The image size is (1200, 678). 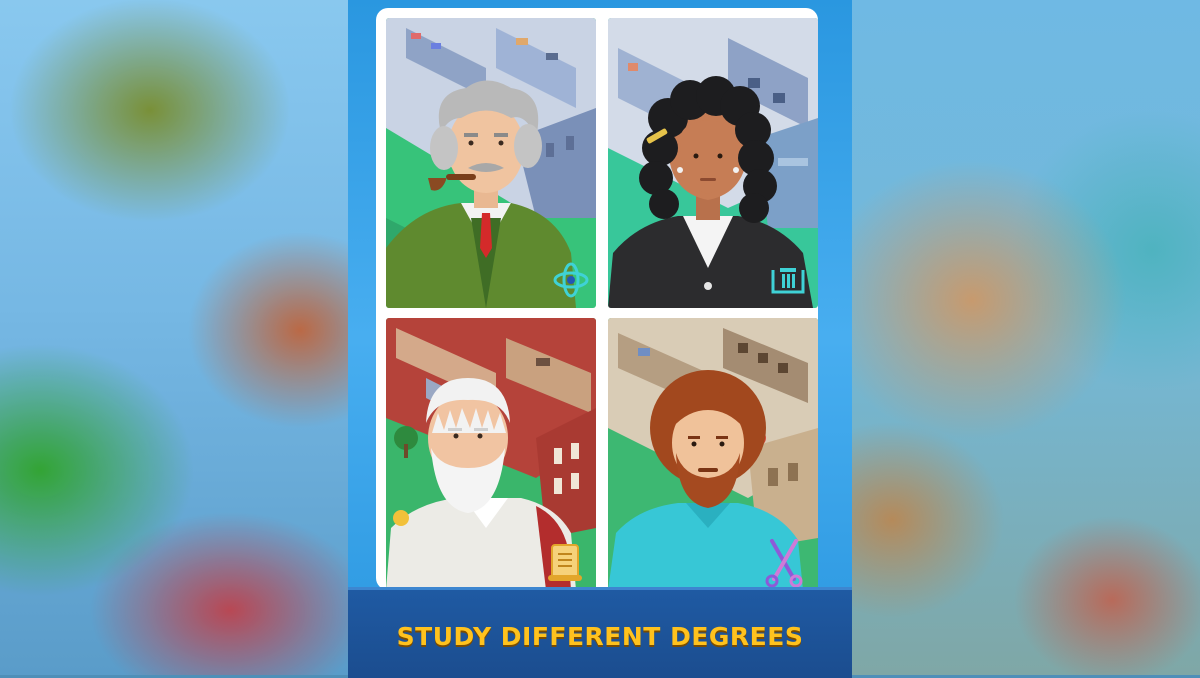 I want to click on scroll-icon, so click(x=565, y=562).